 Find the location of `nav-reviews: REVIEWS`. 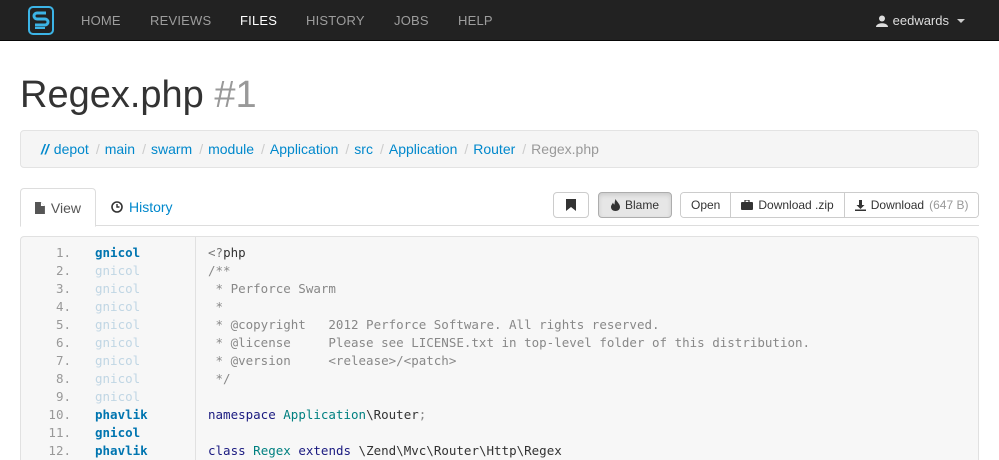

nav-reviews: REVIEWS is located at coordinates (180, 20).